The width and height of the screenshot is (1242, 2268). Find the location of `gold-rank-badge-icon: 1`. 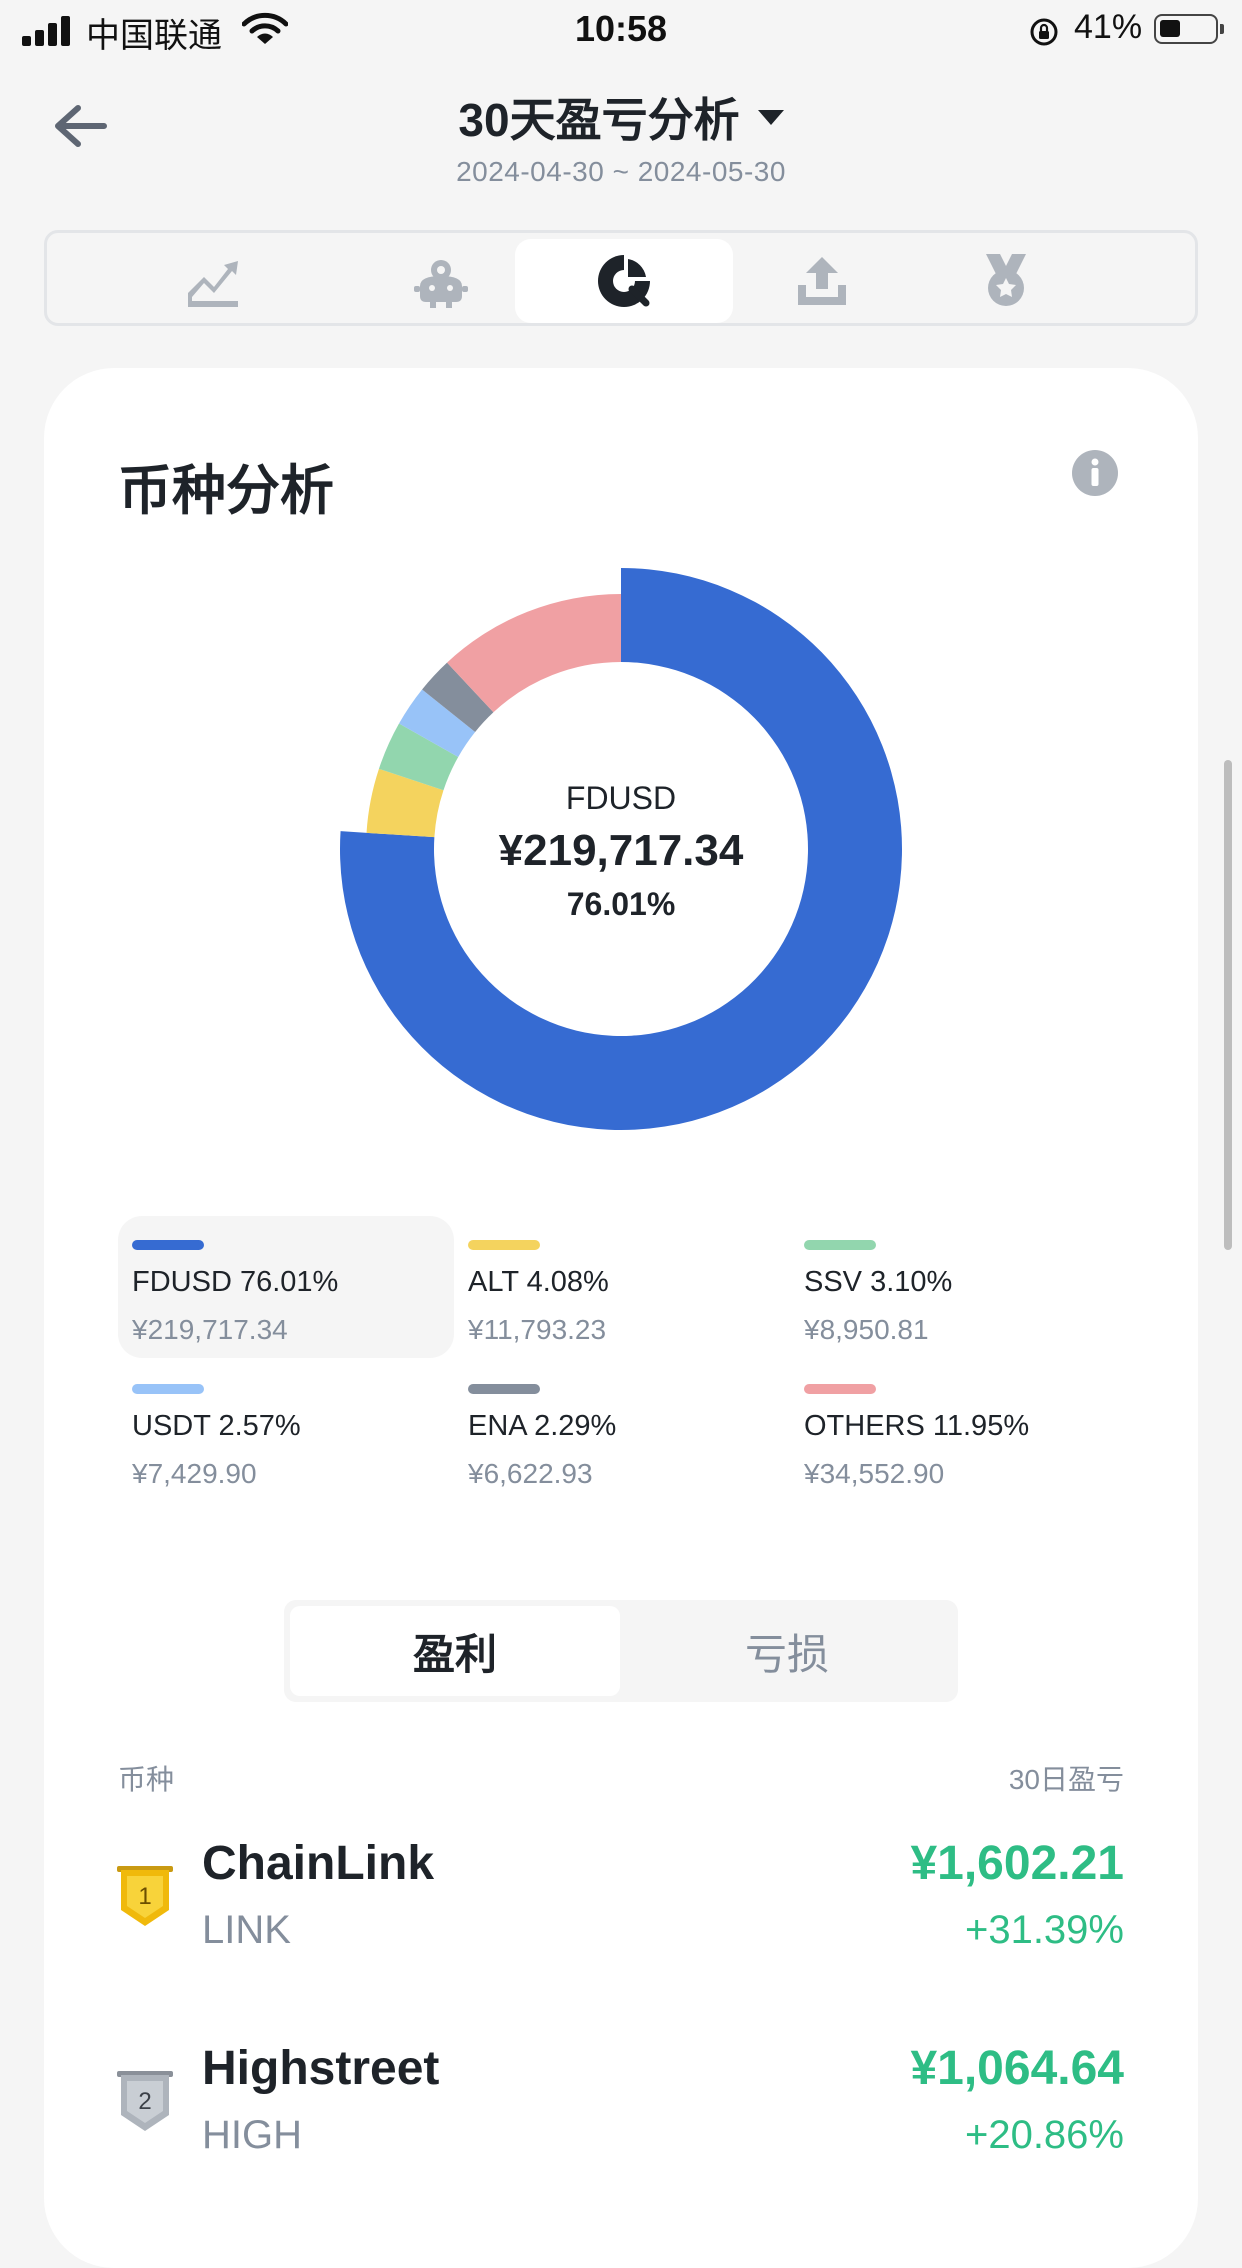

gold-rank-badge-icon: 1 is located at coordinates (145, 1896).